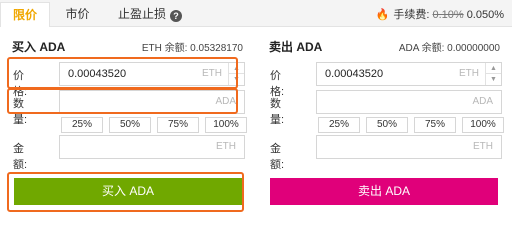  What do you see at coordinates (256, 13) in the screenshot?
I see `order-type-tabs: 限价 市价 止盈止损? 🔥 手续费: 0.10% 0.050%` at bounding box center [256, 13].